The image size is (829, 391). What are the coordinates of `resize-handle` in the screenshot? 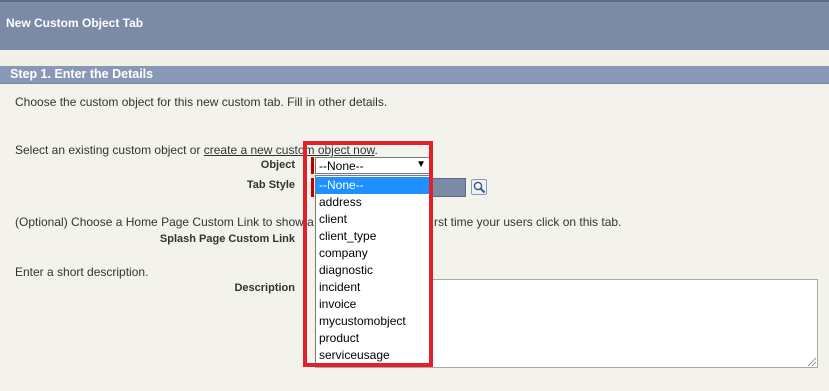 It's located at (812, 362).